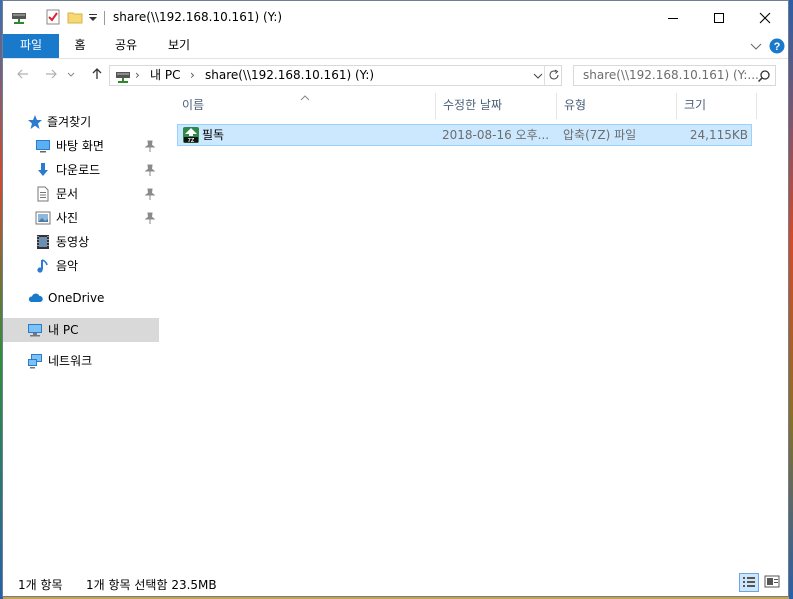  Describe the element at coordinates (53, 17) in the screenshot. I see `properties-icon` at that location.